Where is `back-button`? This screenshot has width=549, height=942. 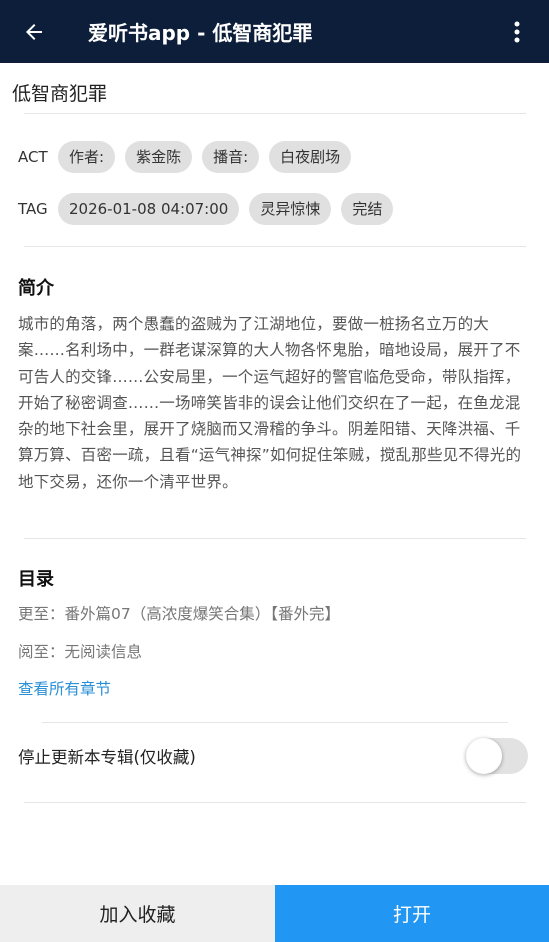 back-button is located at coordinates (34, 32).